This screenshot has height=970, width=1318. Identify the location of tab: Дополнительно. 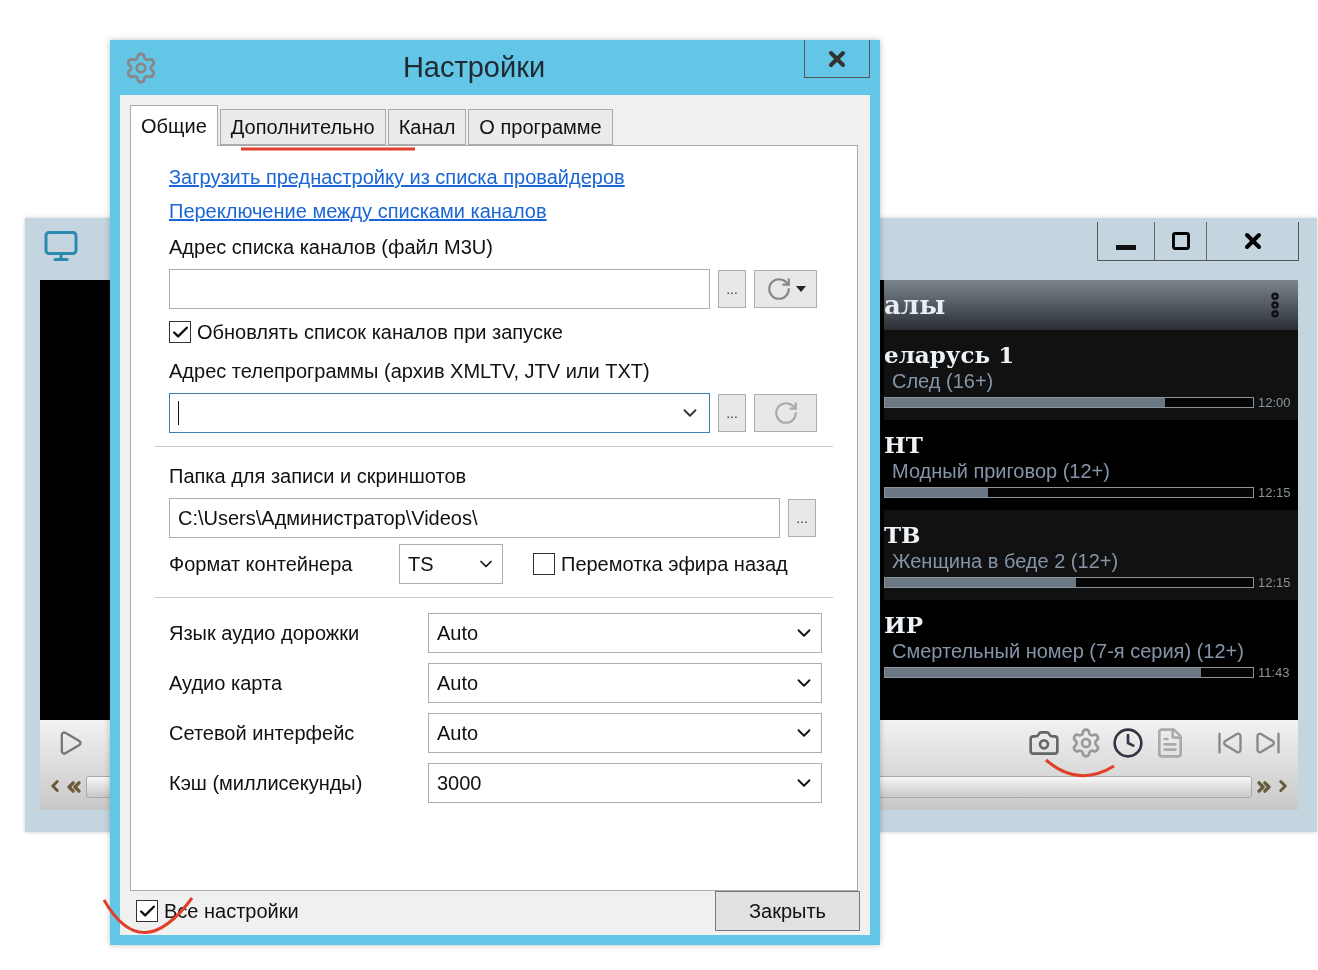
(302, 127).